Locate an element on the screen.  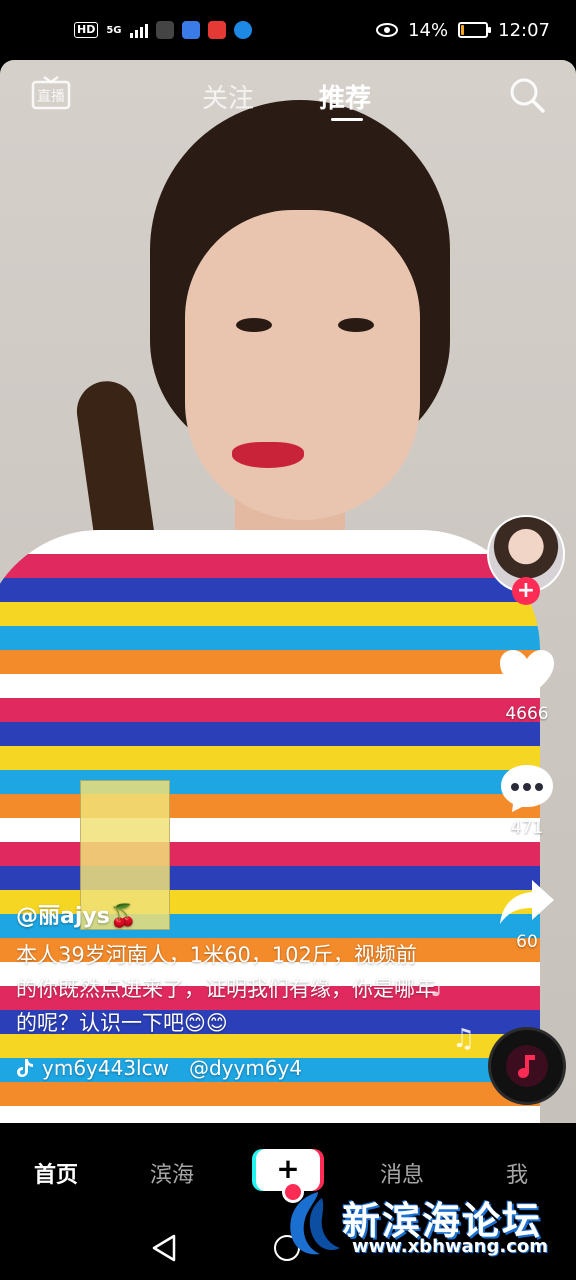
mail-app-icon is located at coordinates (216, 30).